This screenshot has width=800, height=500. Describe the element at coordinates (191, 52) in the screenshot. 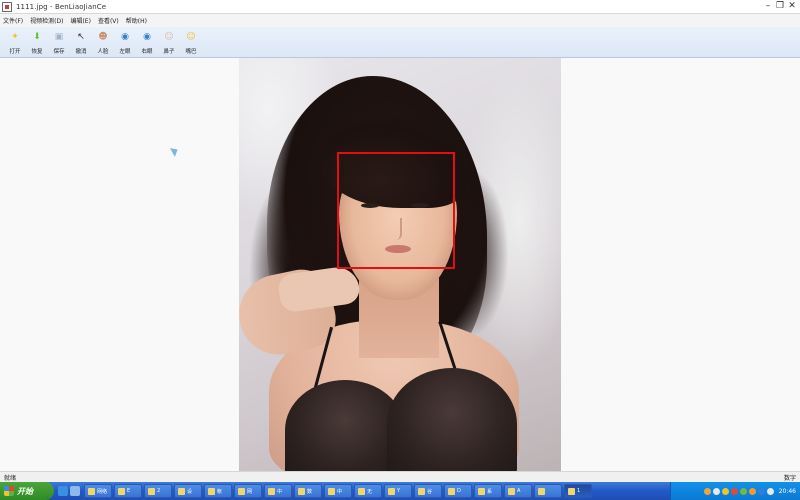

I see `toolbar-button-label: 嘴巴` at that location.